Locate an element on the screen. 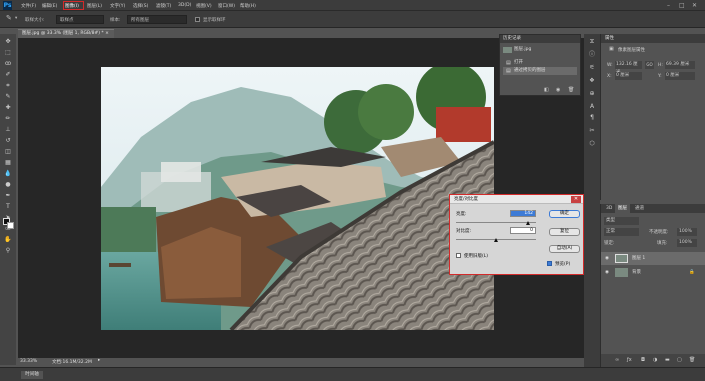  contrast-slider-thumb is located at coordinates (495, 240).